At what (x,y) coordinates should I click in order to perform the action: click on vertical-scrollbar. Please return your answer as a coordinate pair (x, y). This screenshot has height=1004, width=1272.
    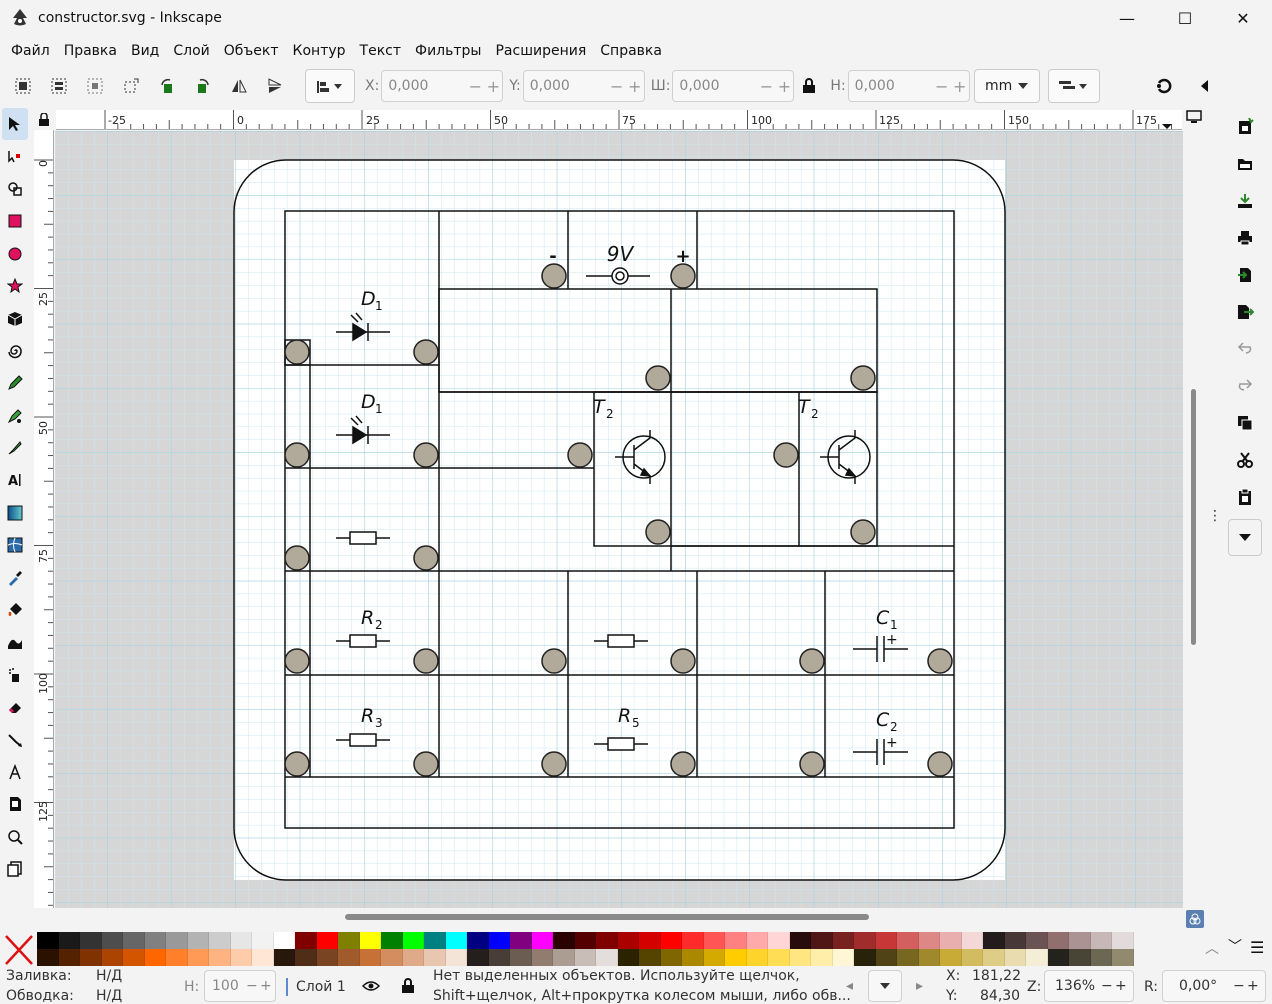
    Looking at the image, I should click on (1192, 519).